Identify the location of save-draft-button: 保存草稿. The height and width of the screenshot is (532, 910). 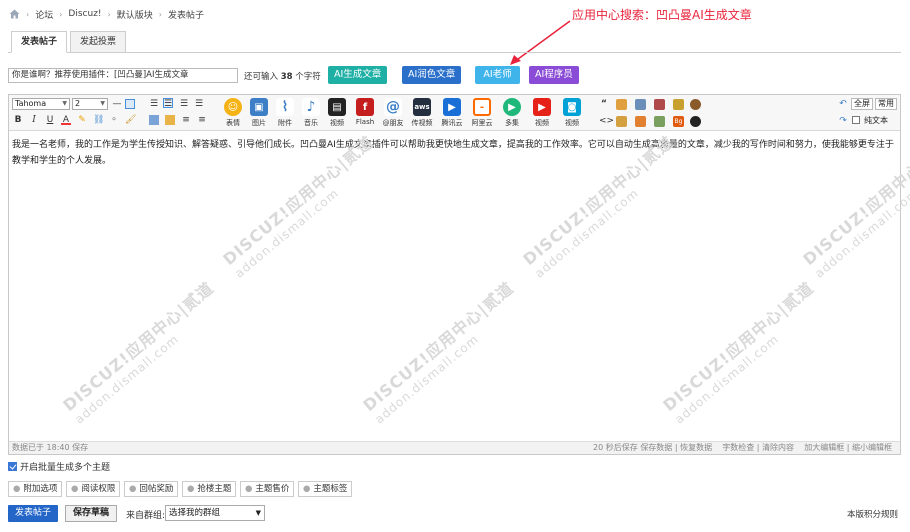
(91, 513).